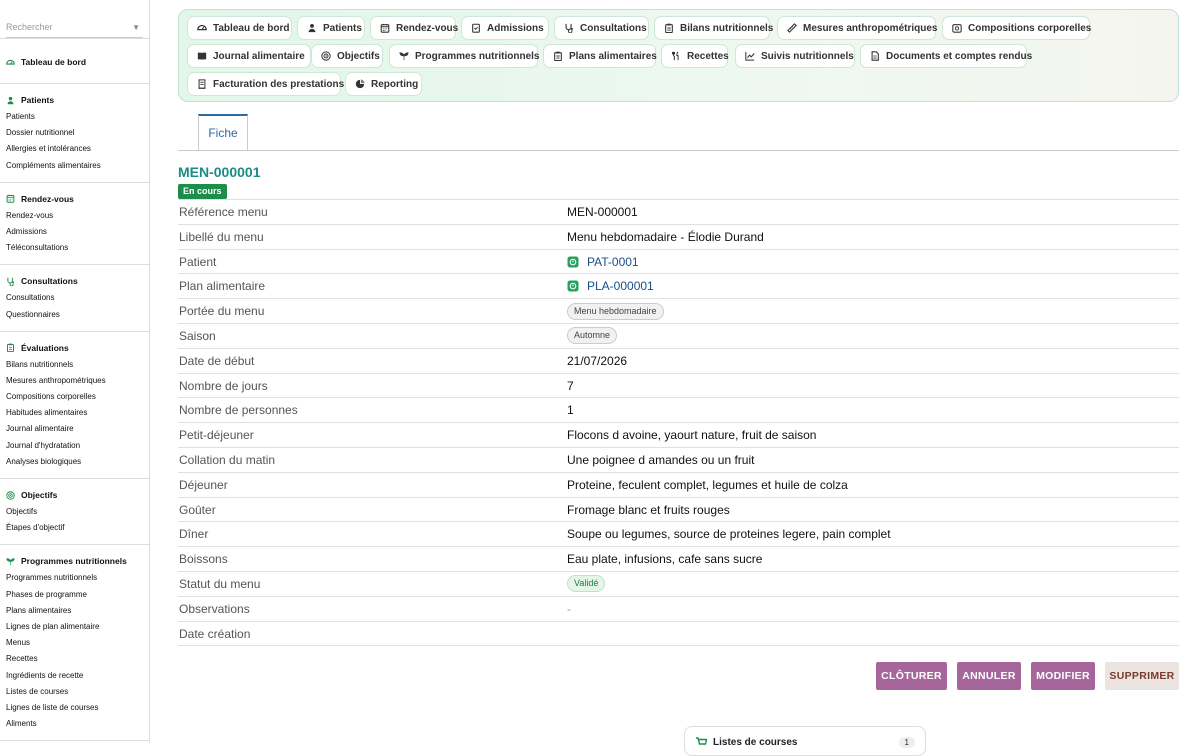 The height and width of the screenshot is (756, 1200). Describe the element at coordinates (74, 199) in the screenshot. I see `sidebar-section-title: Rendez-vous` at that location.